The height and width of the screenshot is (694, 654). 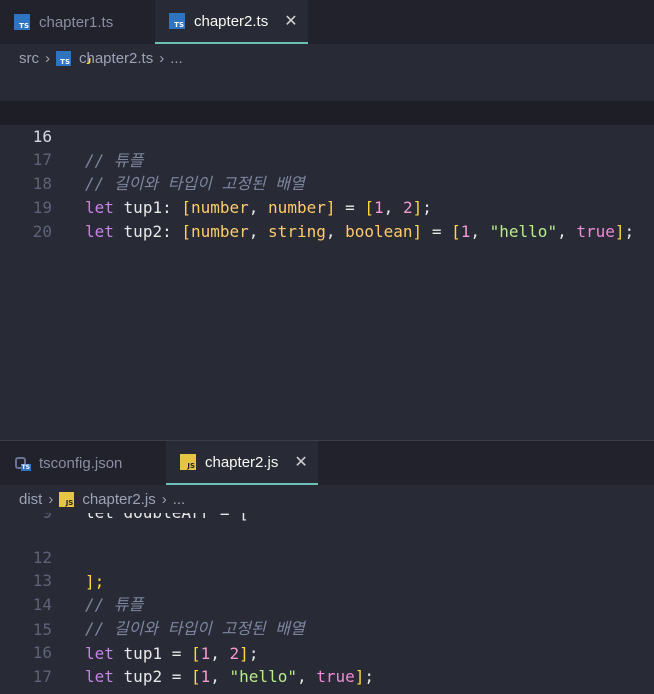 I want to click on line-number: 20, so click(x=42, y=231).